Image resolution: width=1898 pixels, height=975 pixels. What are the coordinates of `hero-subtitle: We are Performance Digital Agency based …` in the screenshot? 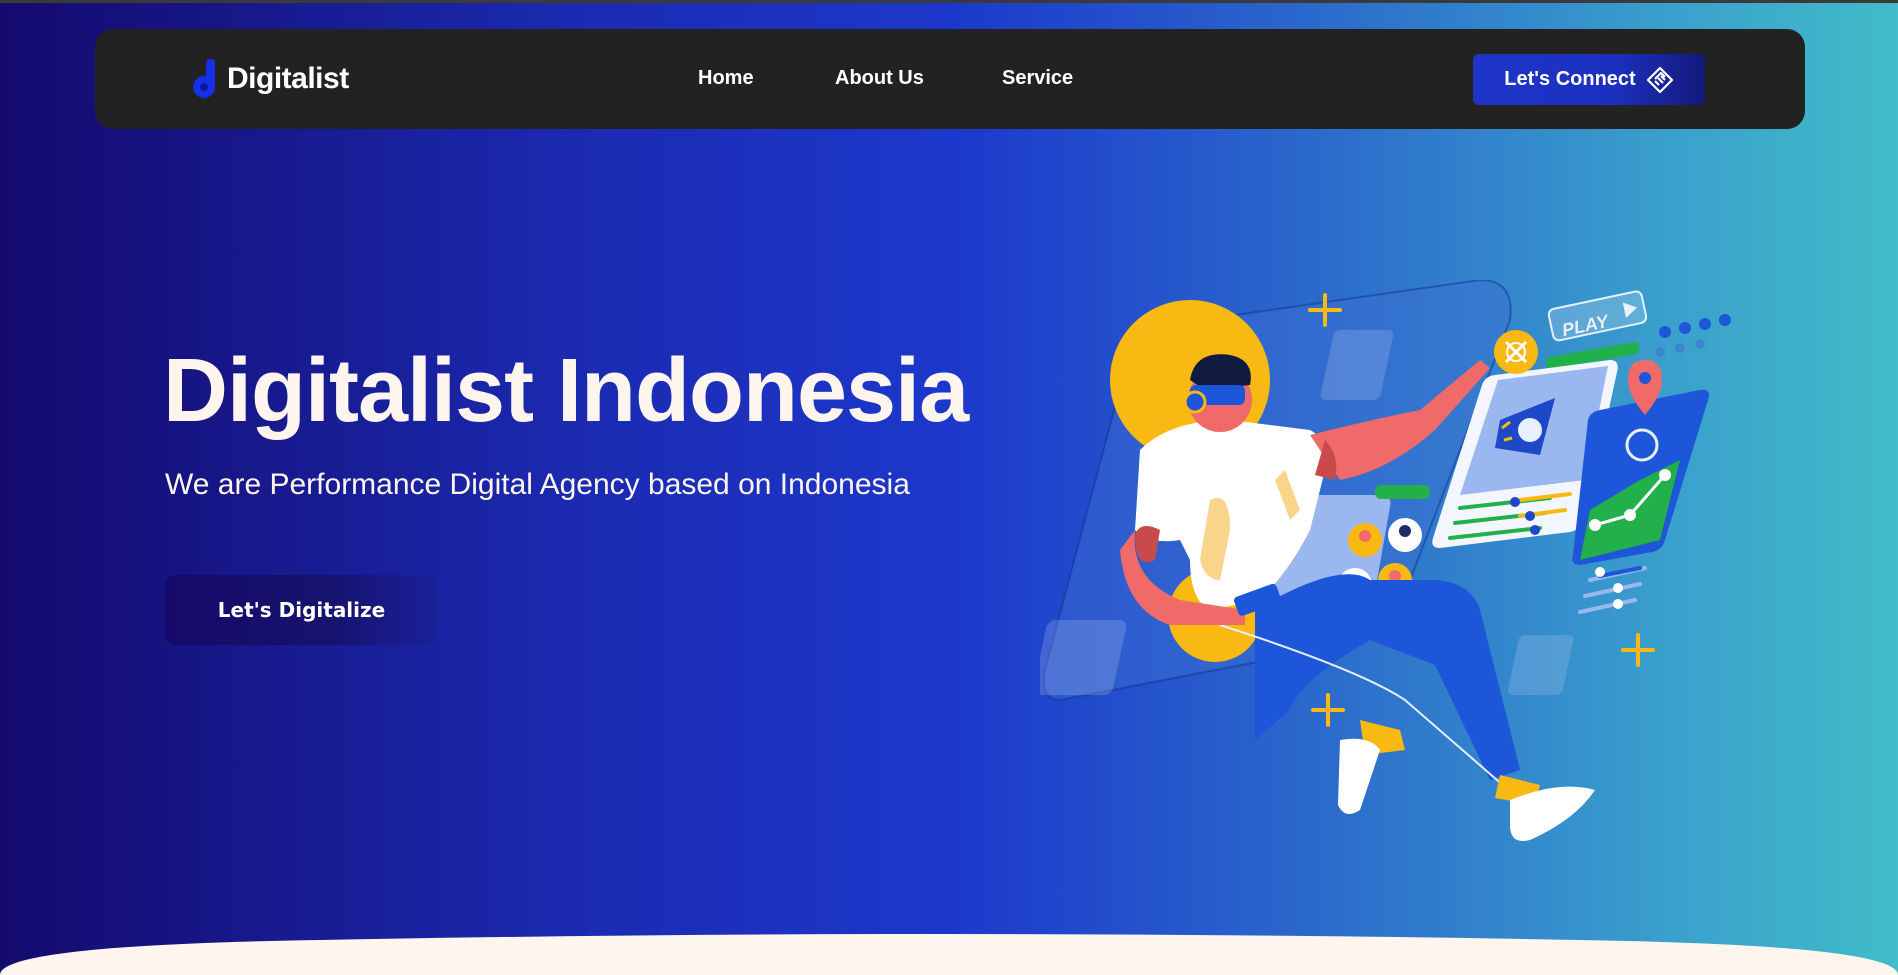 It's located at (537, 484).